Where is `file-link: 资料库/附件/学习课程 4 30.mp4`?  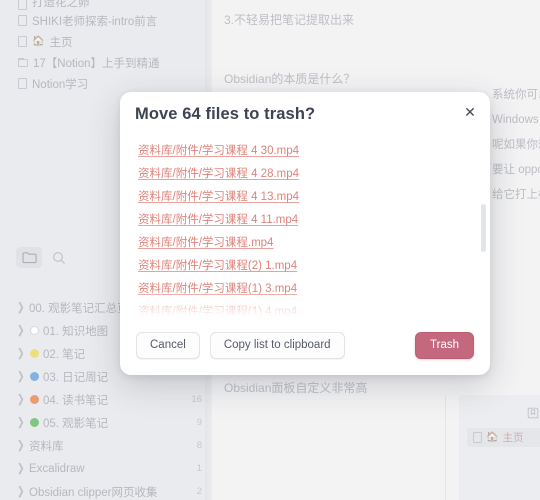 file-link: 资料库/附件/学习课程 4 30.mp4 is located at coordinates (305, 151).